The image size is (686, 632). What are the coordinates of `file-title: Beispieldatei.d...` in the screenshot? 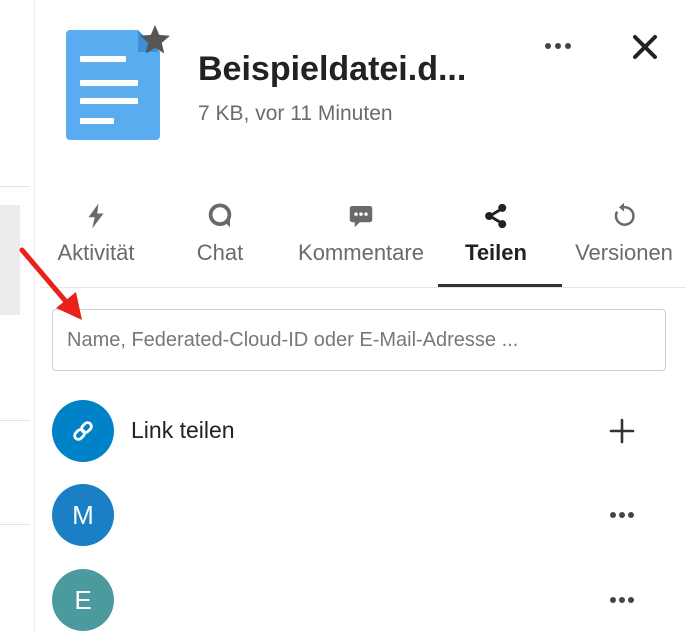 It's located at (332, 69).